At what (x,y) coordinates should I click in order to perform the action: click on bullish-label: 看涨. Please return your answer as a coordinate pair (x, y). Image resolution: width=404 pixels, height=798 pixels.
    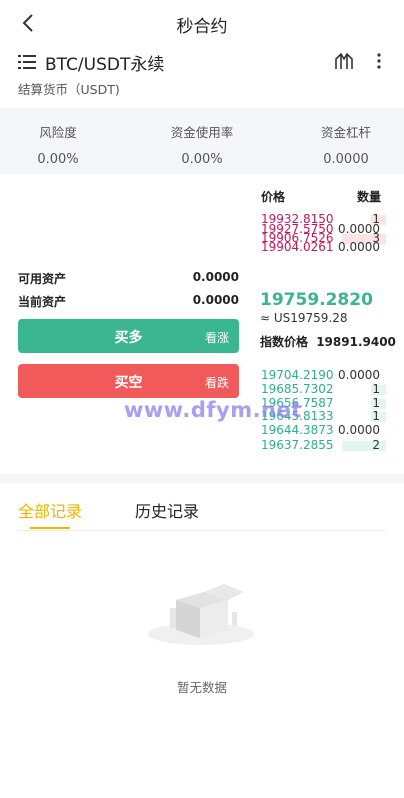
    Looking at the image, I should click on (216, 338).